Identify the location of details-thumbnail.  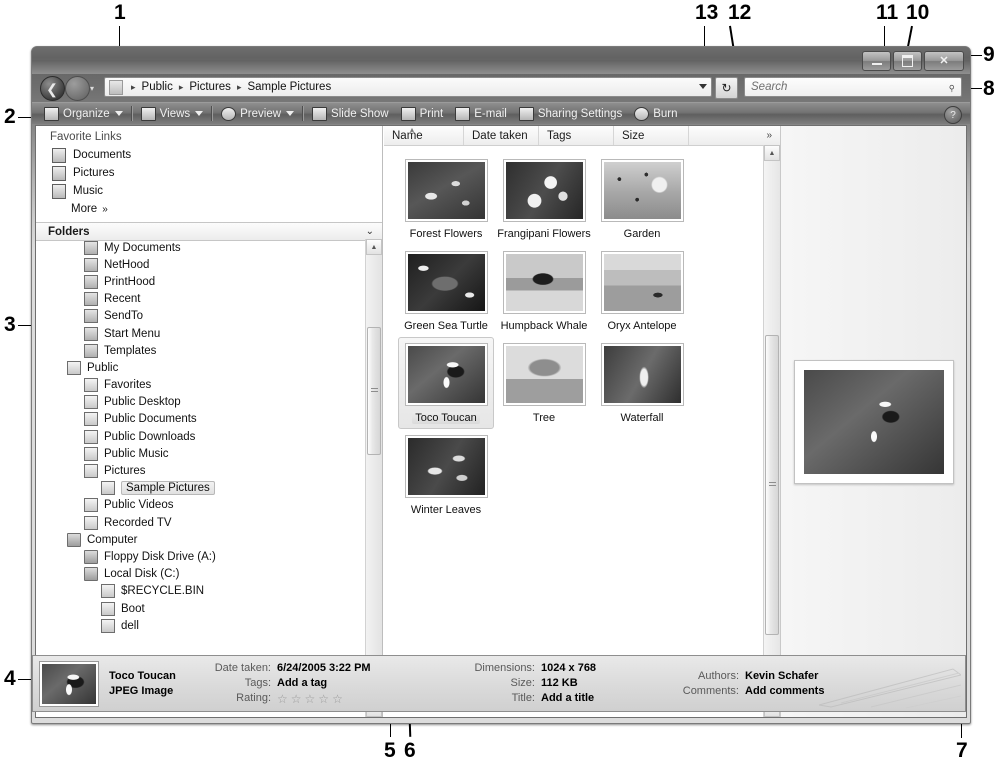
(69, 683).